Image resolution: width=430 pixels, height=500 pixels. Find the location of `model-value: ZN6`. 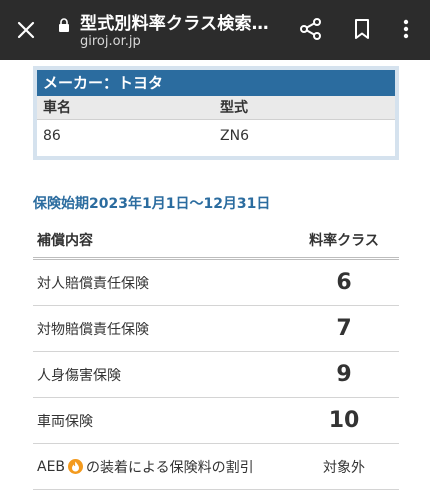

model-value: ZN6 is located at coordinates (234, 136).